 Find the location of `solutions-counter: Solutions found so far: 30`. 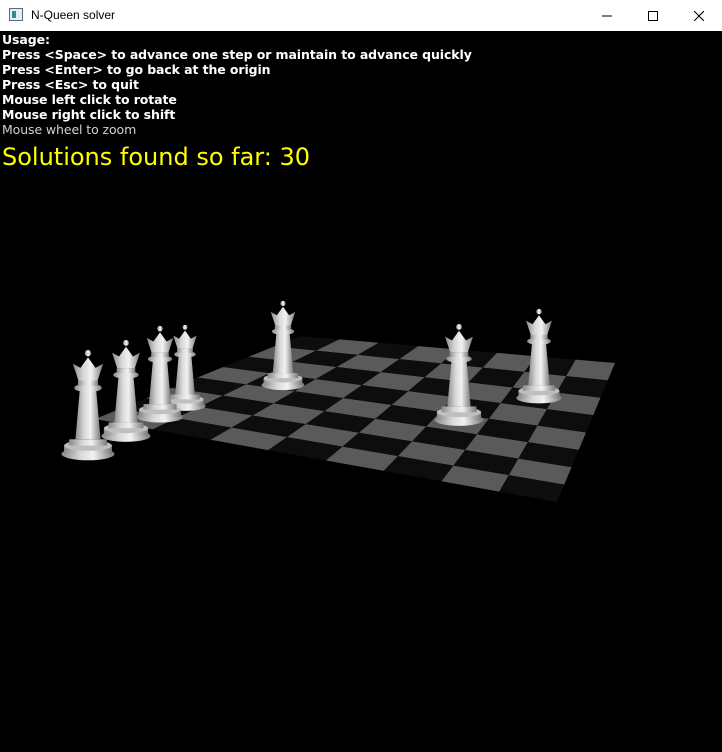

solutions-counter: Solutions found so far: 30 is located at coordinates (156, 157).